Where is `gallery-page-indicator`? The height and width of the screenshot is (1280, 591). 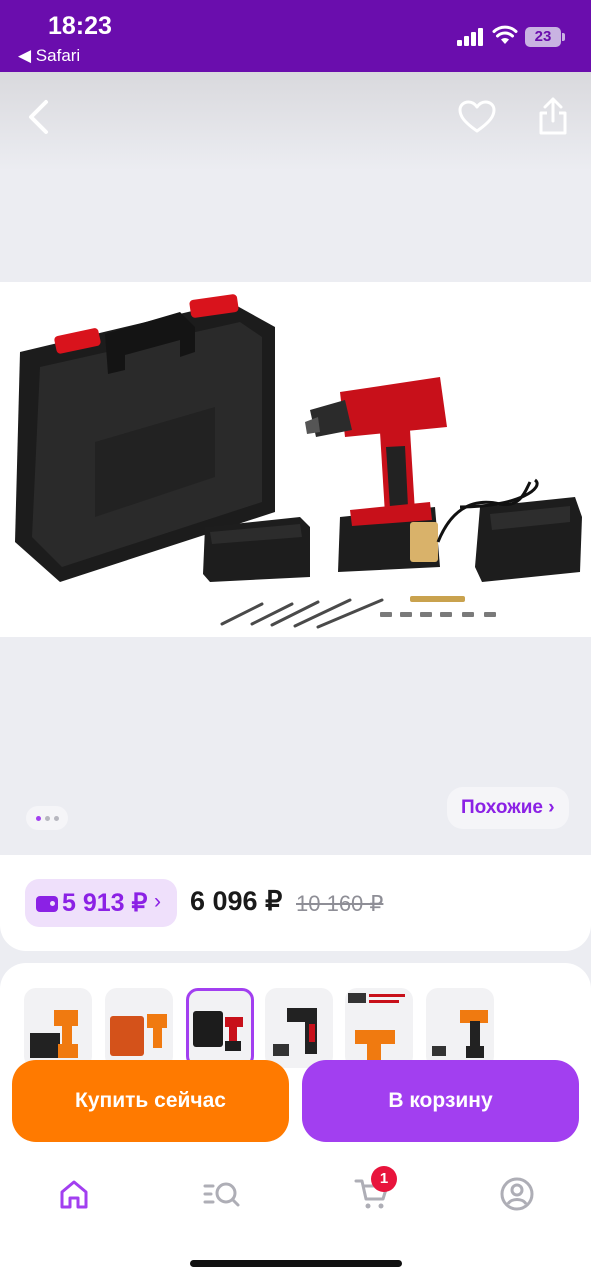 gallery-page-indicator is located at coordinates (47, 818).